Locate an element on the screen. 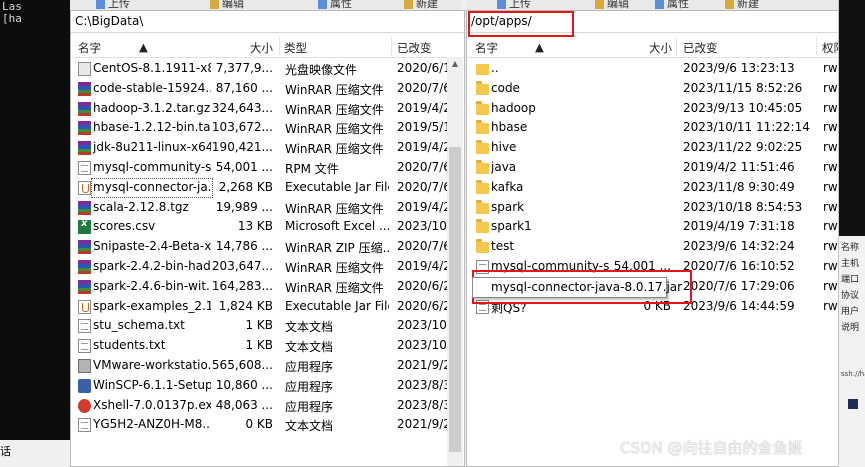 The height and width of the screenshot is (467, 865). edit-icon is located at coordinates (214, 4).